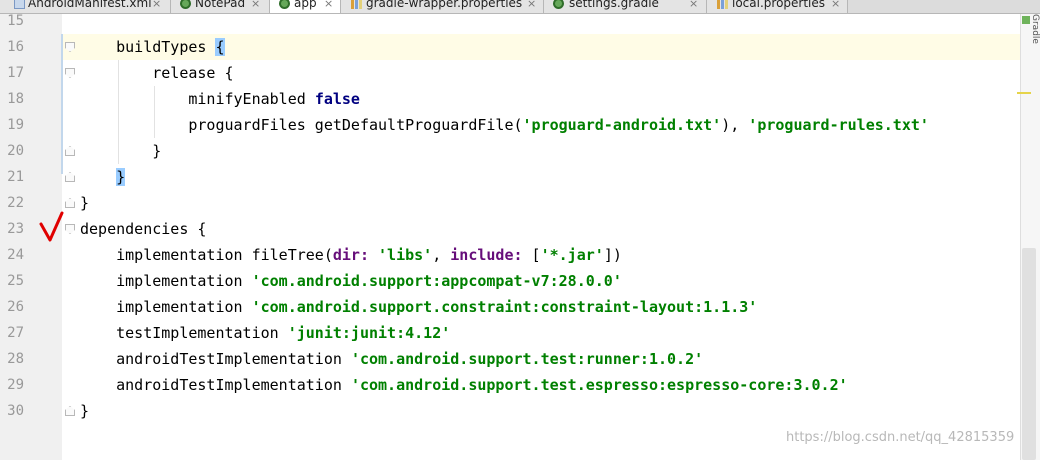 The image size is (1040, 460). I want to click on tab-label: settings.gradle, so click(614, 5).